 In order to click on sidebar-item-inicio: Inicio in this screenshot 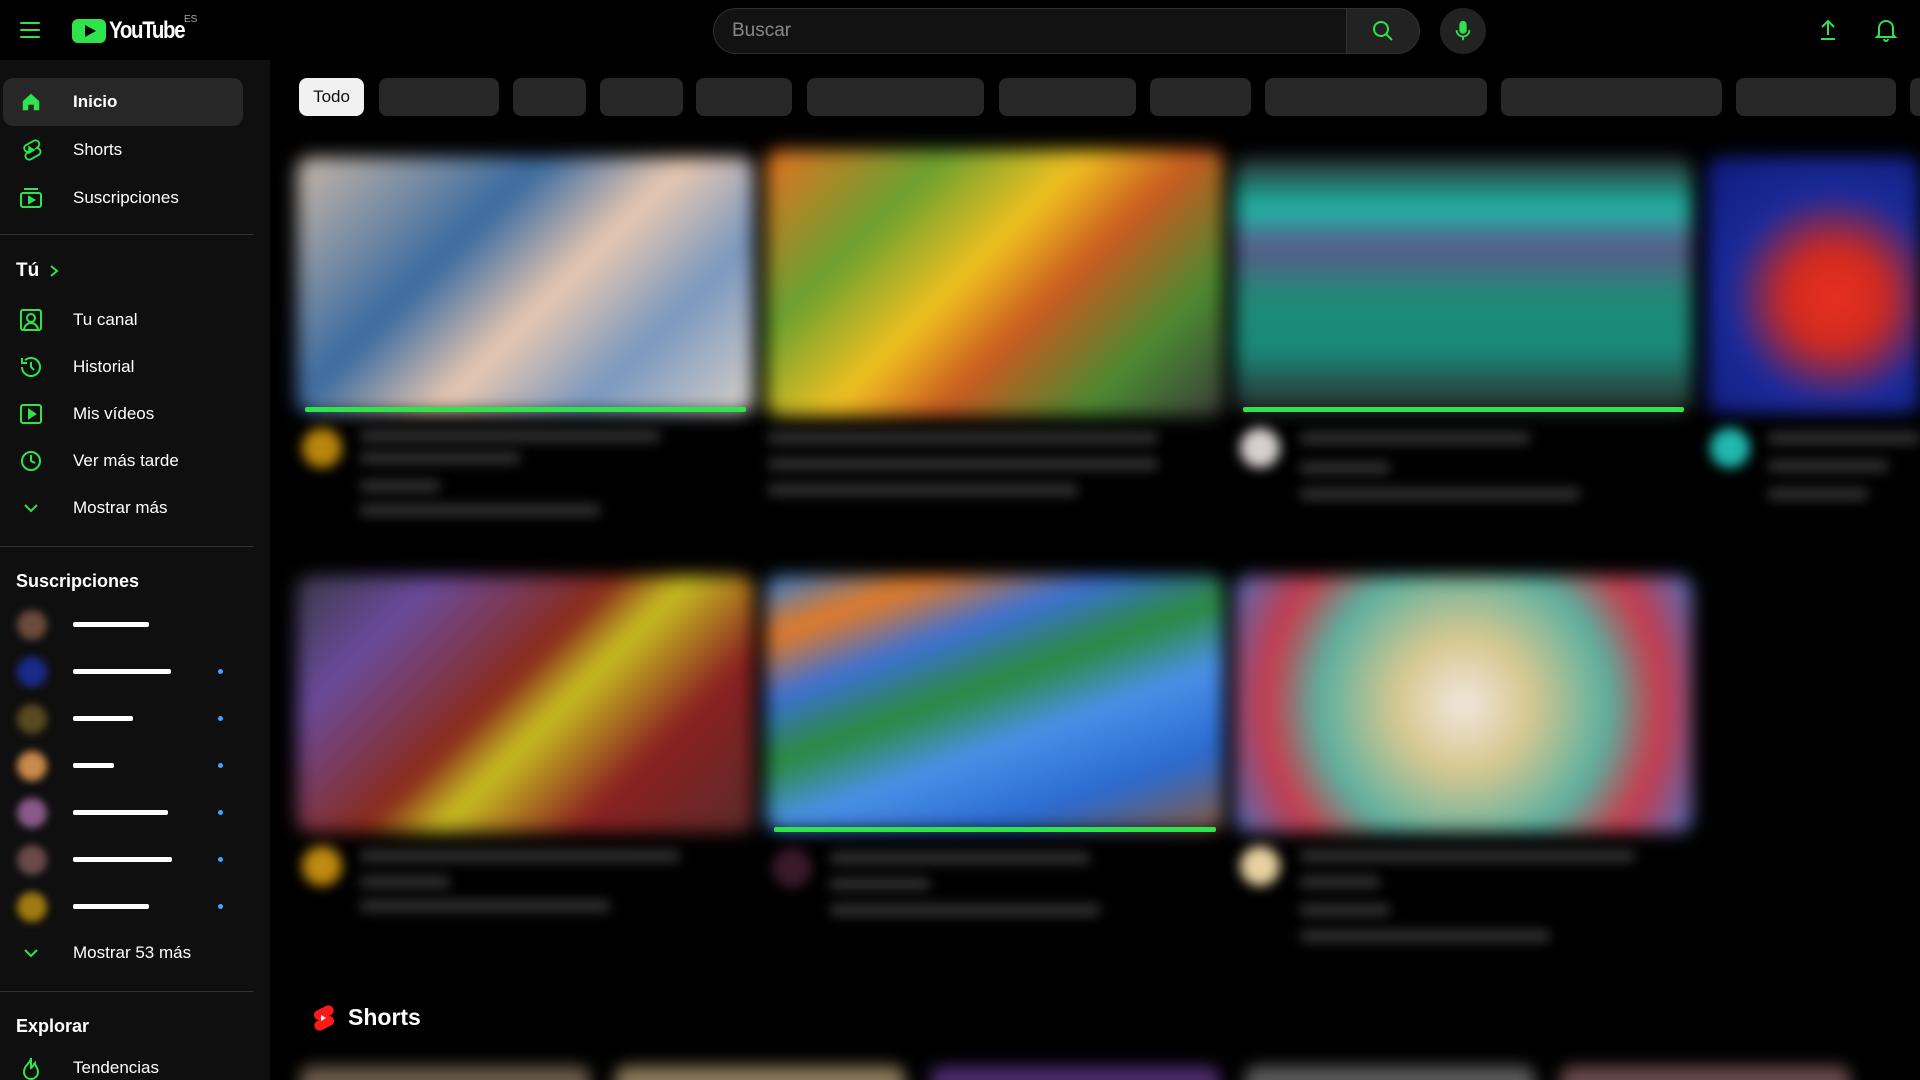, I will do `click(123, 102)`.